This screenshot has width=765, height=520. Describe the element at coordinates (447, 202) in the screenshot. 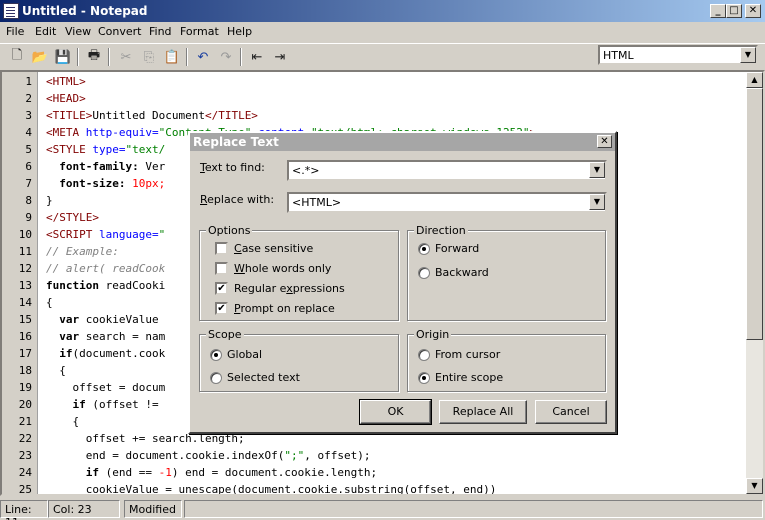

I see `replace-input: <HTML> ▼` at that location.